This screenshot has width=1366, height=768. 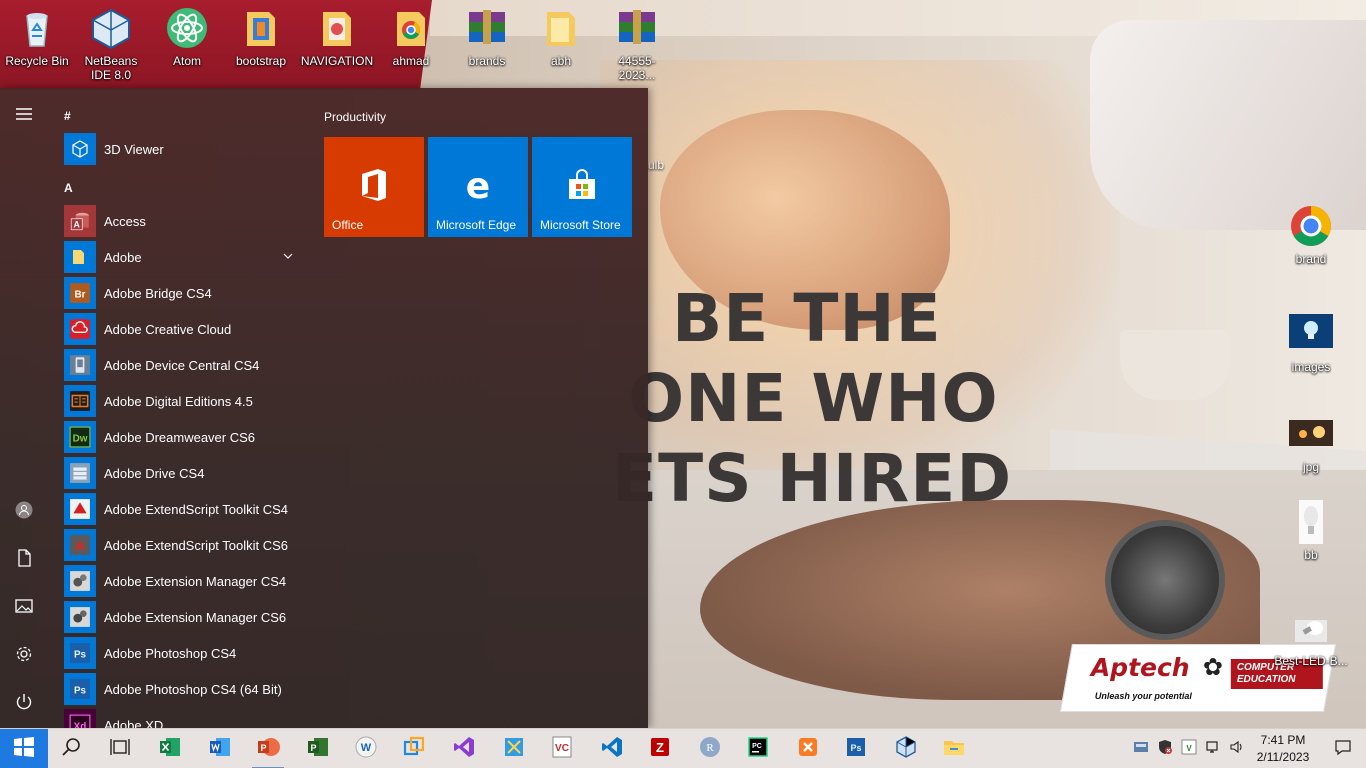 I want to click on desktop-icon-jpg: jpg, so click(x=1311, y=443).